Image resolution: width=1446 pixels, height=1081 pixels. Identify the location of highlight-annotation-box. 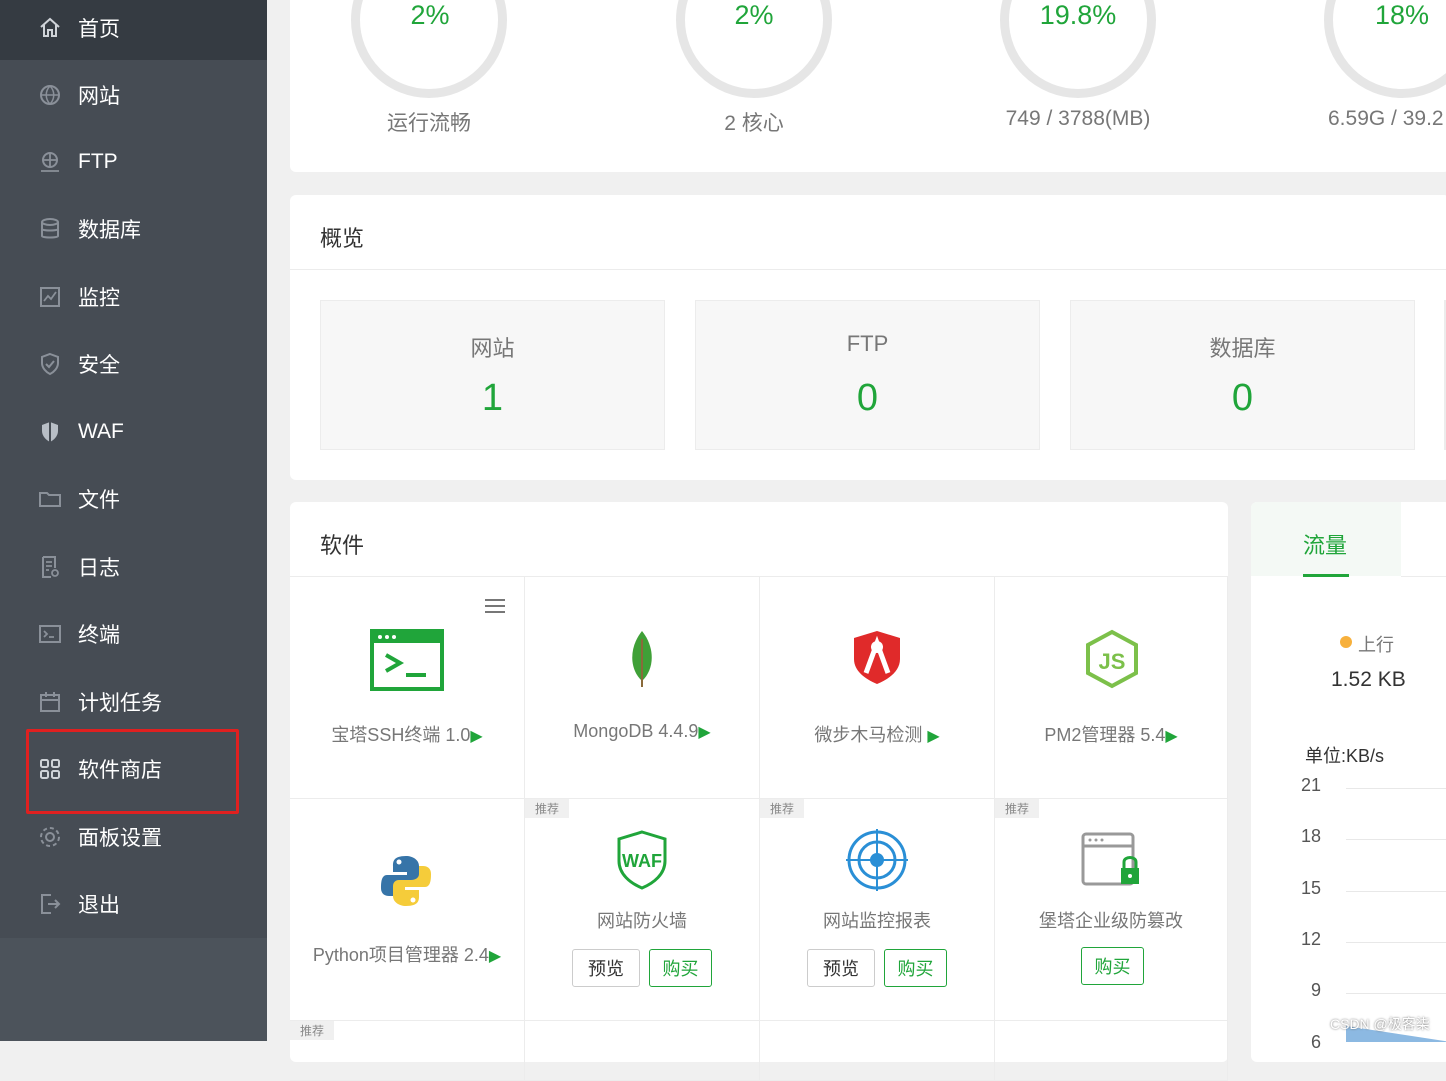
(132, 771).